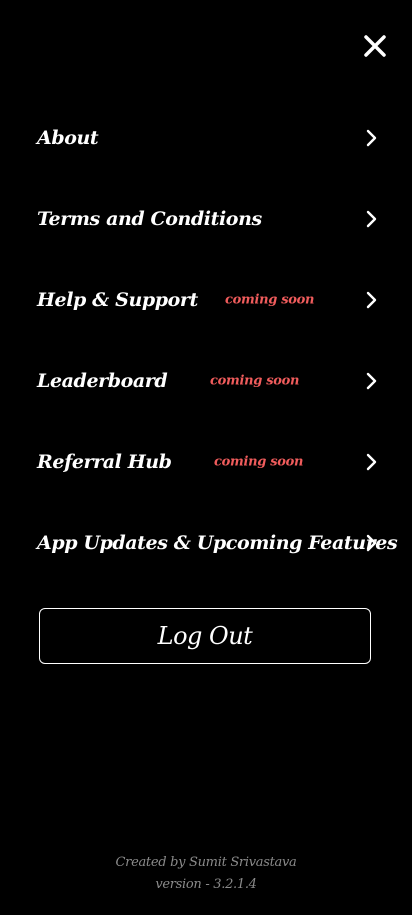  What do you see at coordinates (206, 137) in the screenshot?
I see `menu-item-about: About` at bounding box center [206, 137].